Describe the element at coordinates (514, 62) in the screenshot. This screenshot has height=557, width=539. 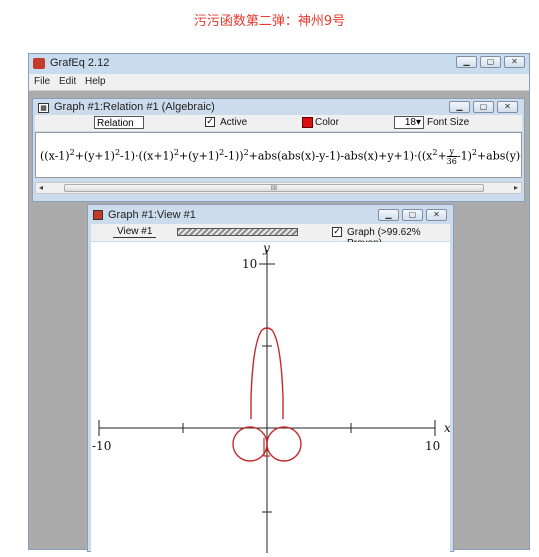
I see `close-button: ✕` at that location.